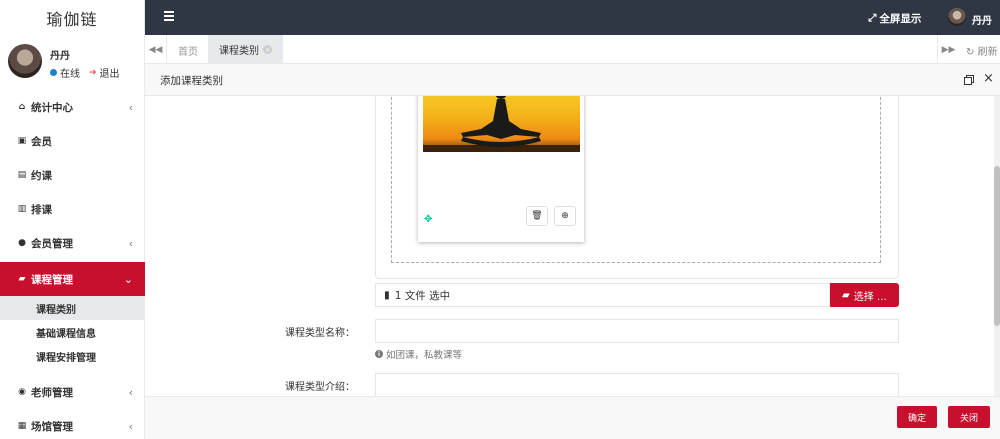 This screenshot has height=439, width=1000. What do you see at coordinates (72, 332) in the screenshot?
I see `sidebar-subitem-basic-course-info: 基础课程信息` at bounding box center [72, 332].